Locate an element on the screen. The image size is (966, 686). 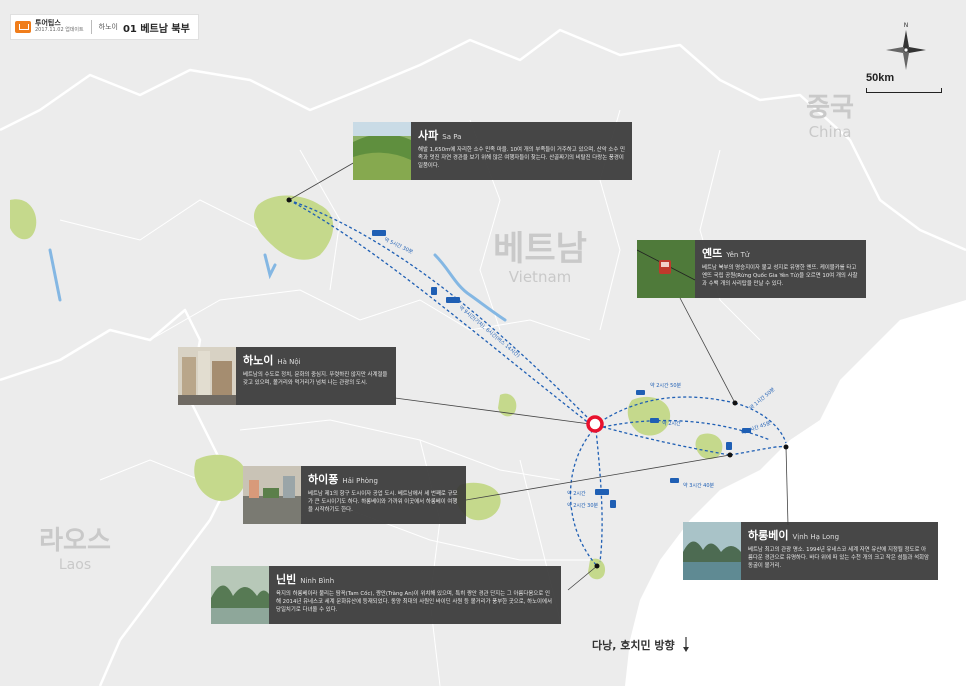
yentu-name-en: Yên Tử is located at coordinates (738, 255).